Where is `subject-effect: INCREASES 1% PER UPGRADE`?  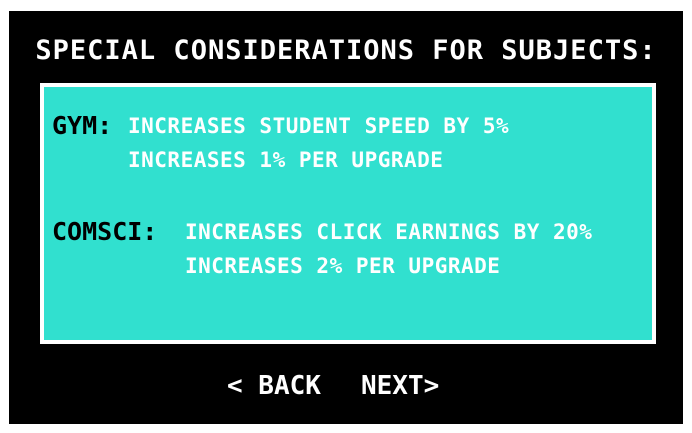
subject-effect: INCREASES 1% PER UPGRADE is located at coordinates (286, 160).